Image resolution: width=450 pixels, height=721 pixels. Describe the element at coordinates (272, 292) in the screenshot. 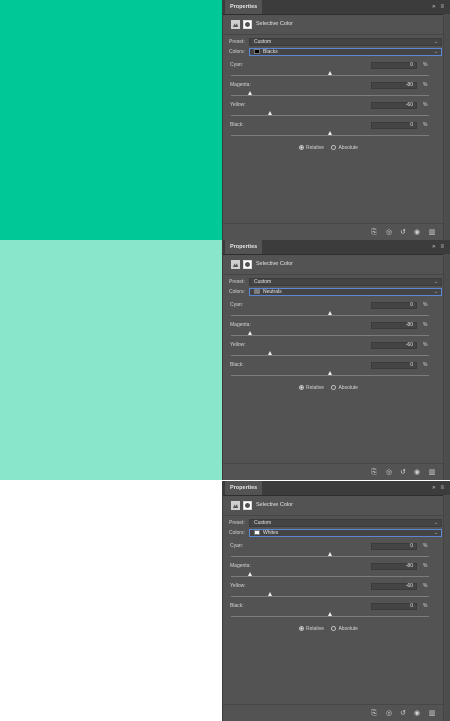

I see `colors-value: Neutrals` at that location.